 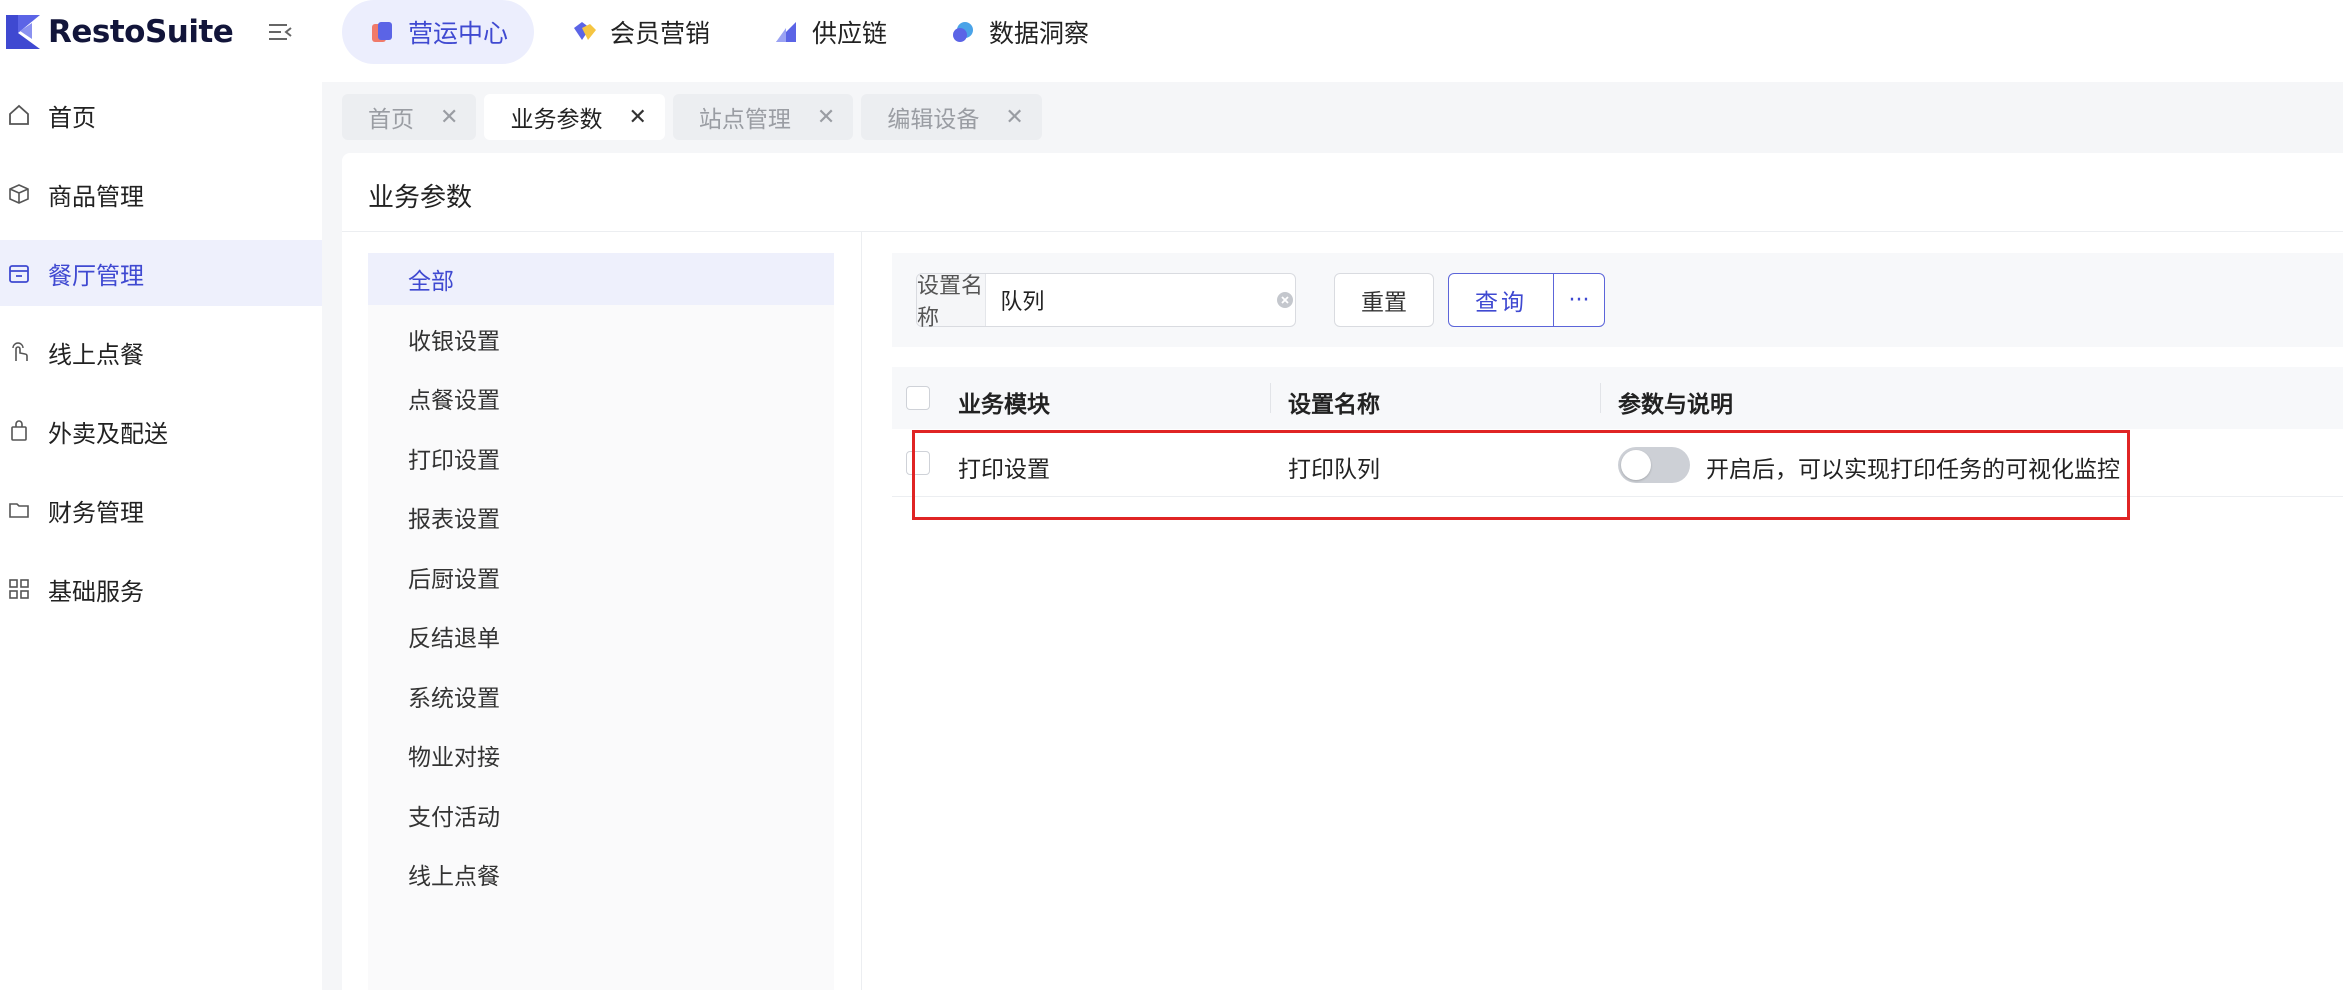 What do you see at coordinates (1617, 300) in the screenshot?
I see `filter-bar: 设置名称 重置 查询 ···` at bounding box center [1617, 300].